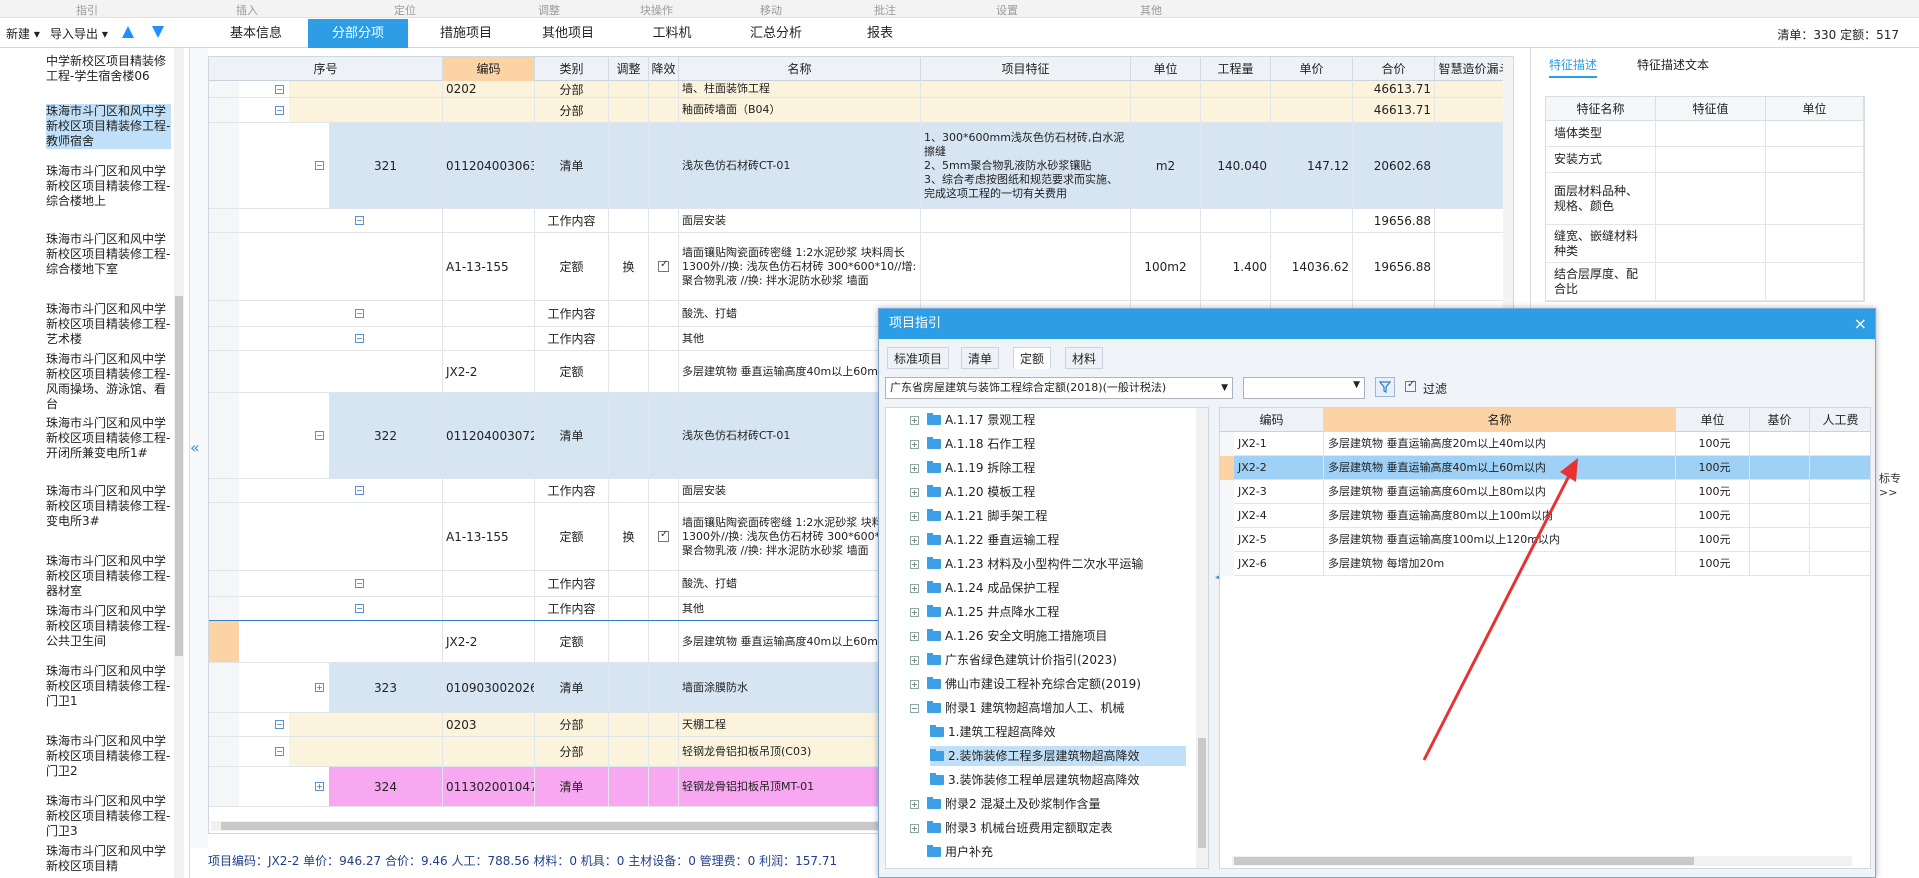 This screenshot has width=1919, height=878. Describe the element at coordinates (358, 33) in the screenshot. I see `tab-1: 分部分项` at that location.